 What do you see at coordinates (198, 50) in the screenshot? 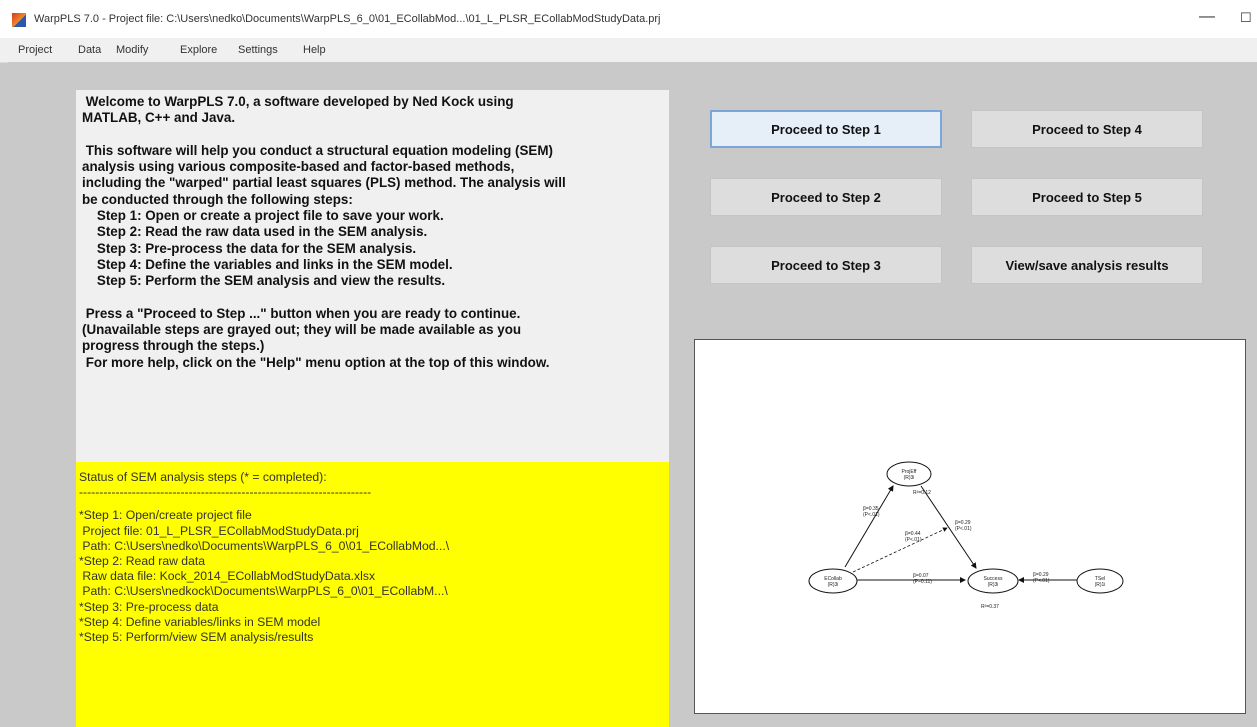
I see `menu-explore: Explore` at bounding box center [198, 50].